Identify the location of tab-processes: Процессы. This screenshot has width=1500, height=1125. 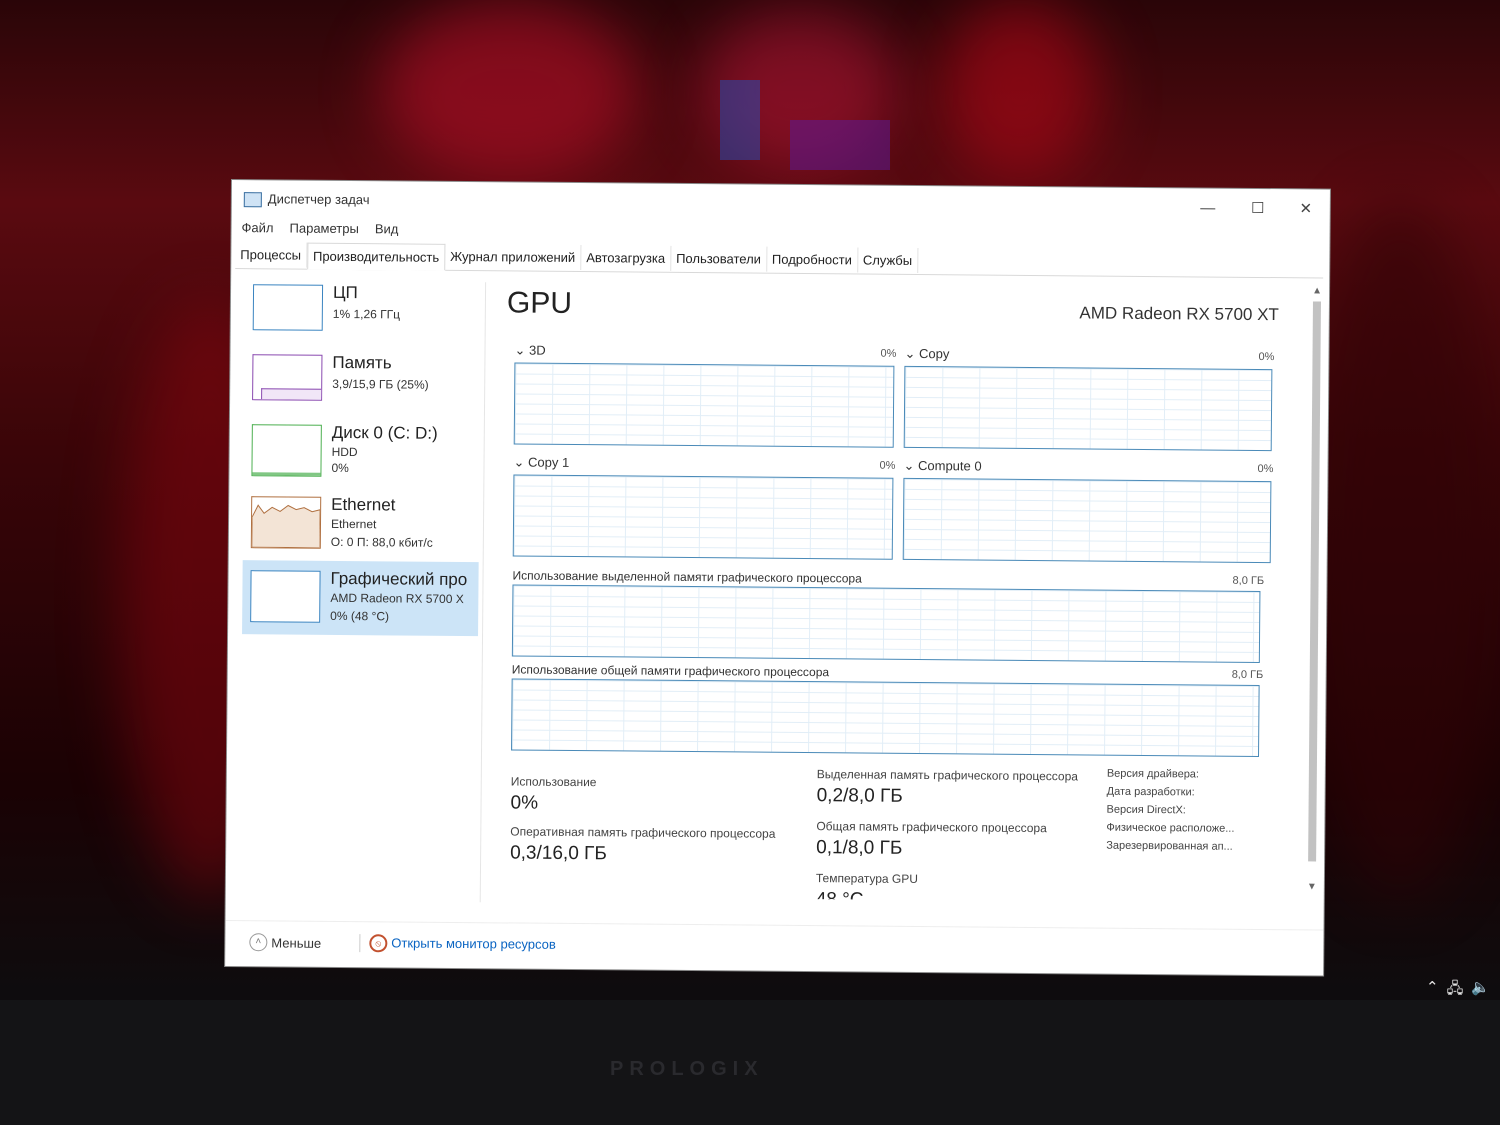
(271, 255).